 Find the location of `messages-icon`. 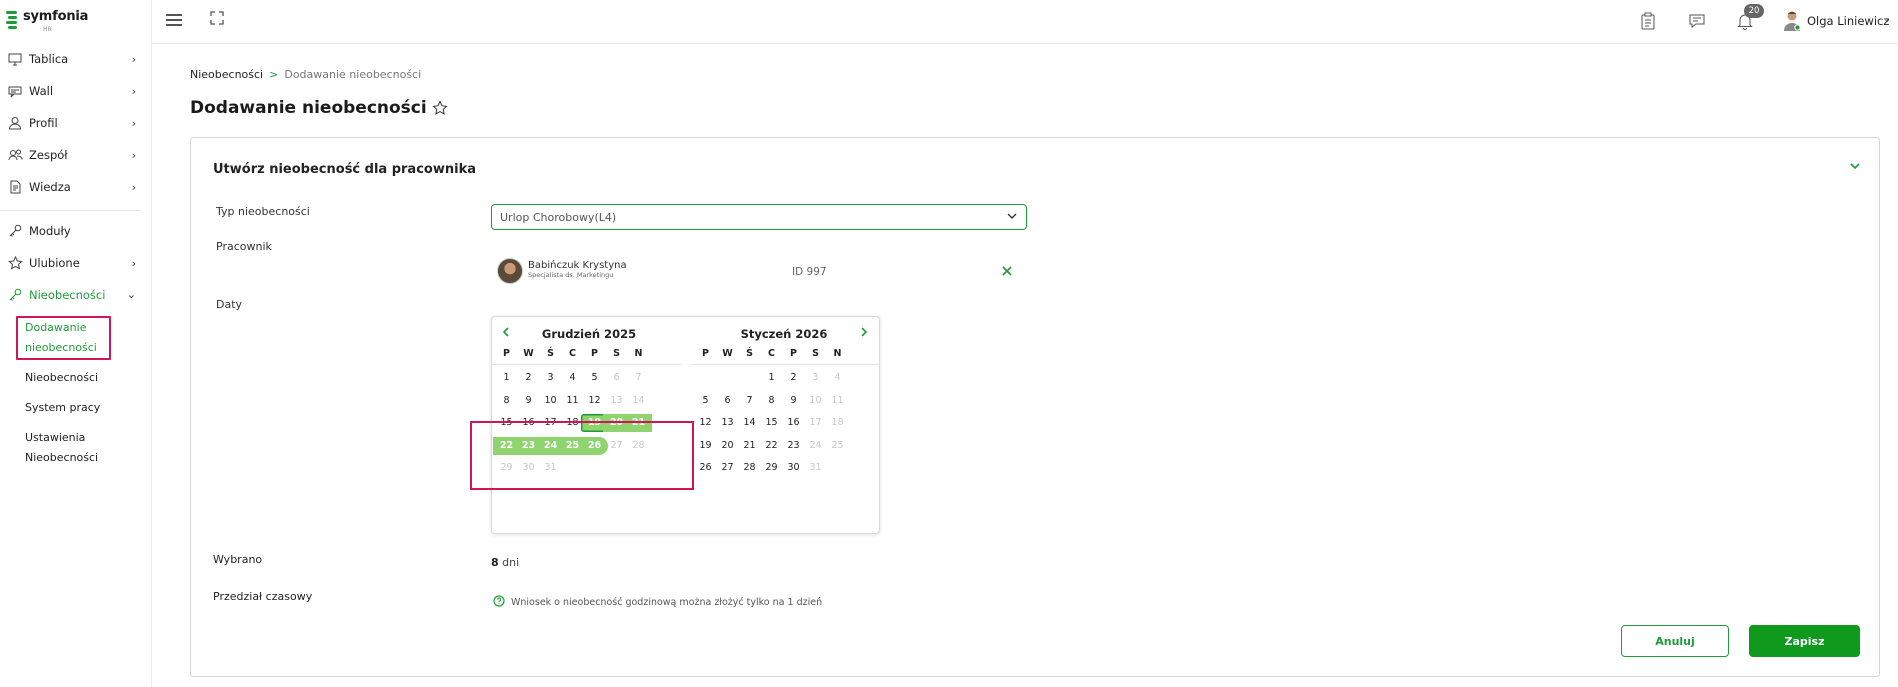

messages-icon is located at coordinates (1697, 21).